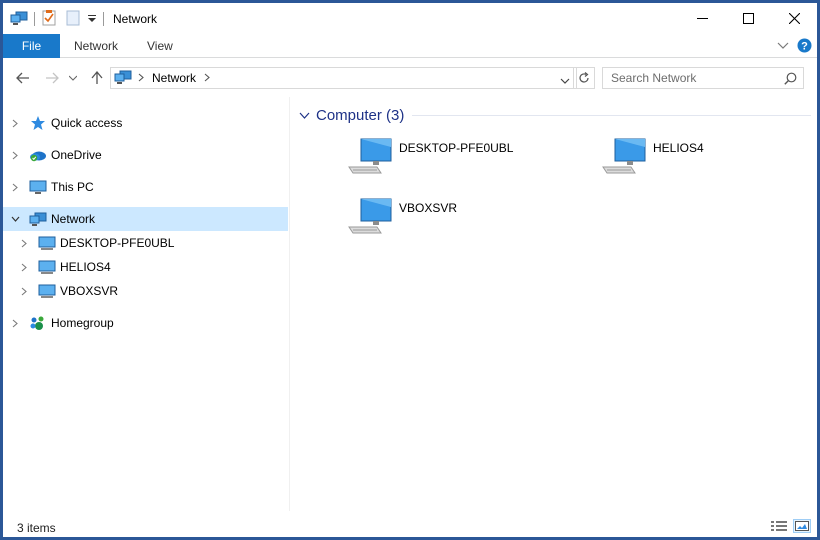 The image size is (820, 540). I want to click on star-icon, so click(38, 123).